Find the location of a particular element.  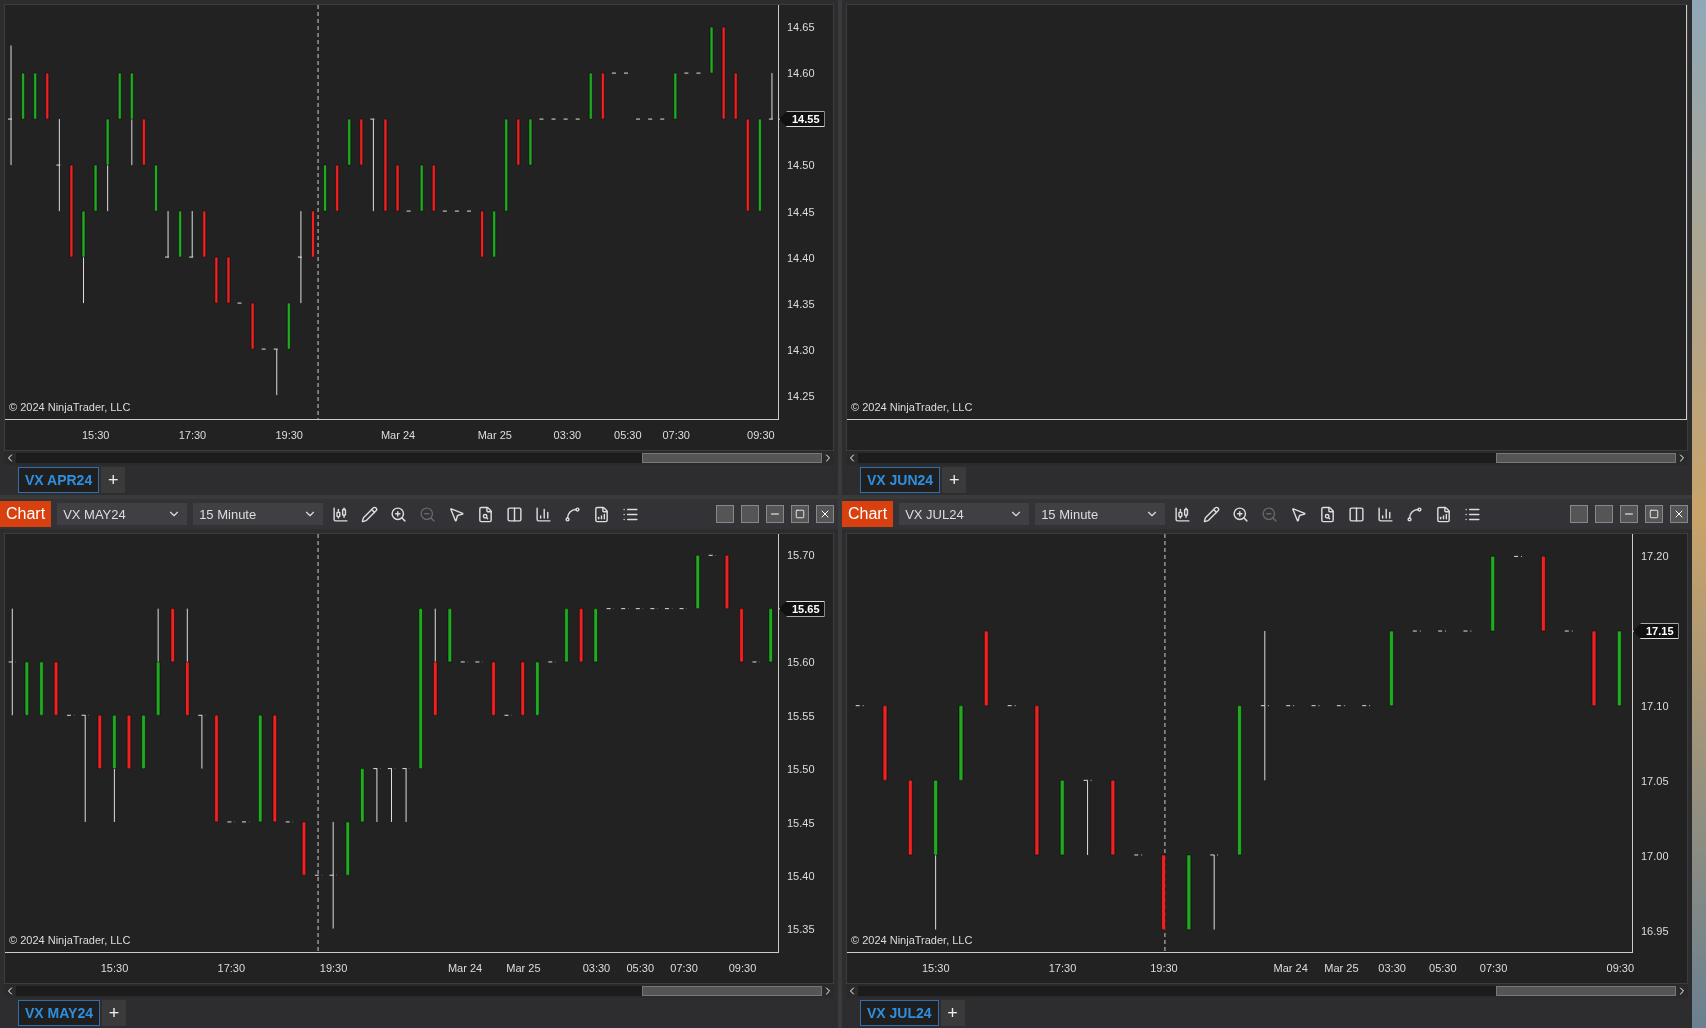

price-tick: 14.60 is located at coordinates (801, 73).